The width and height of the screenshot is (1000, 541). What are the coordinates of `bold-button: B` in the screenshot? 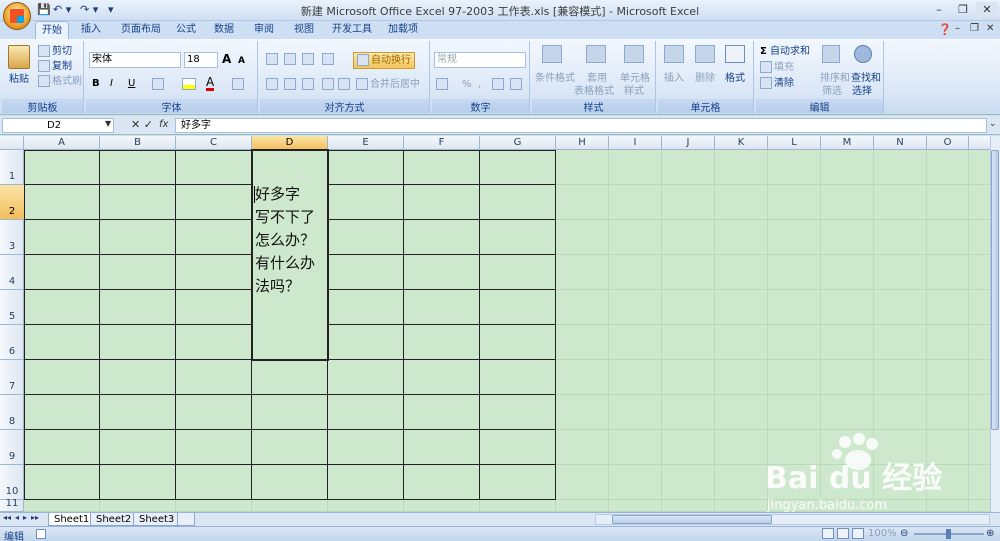 It's located at (96, 83).